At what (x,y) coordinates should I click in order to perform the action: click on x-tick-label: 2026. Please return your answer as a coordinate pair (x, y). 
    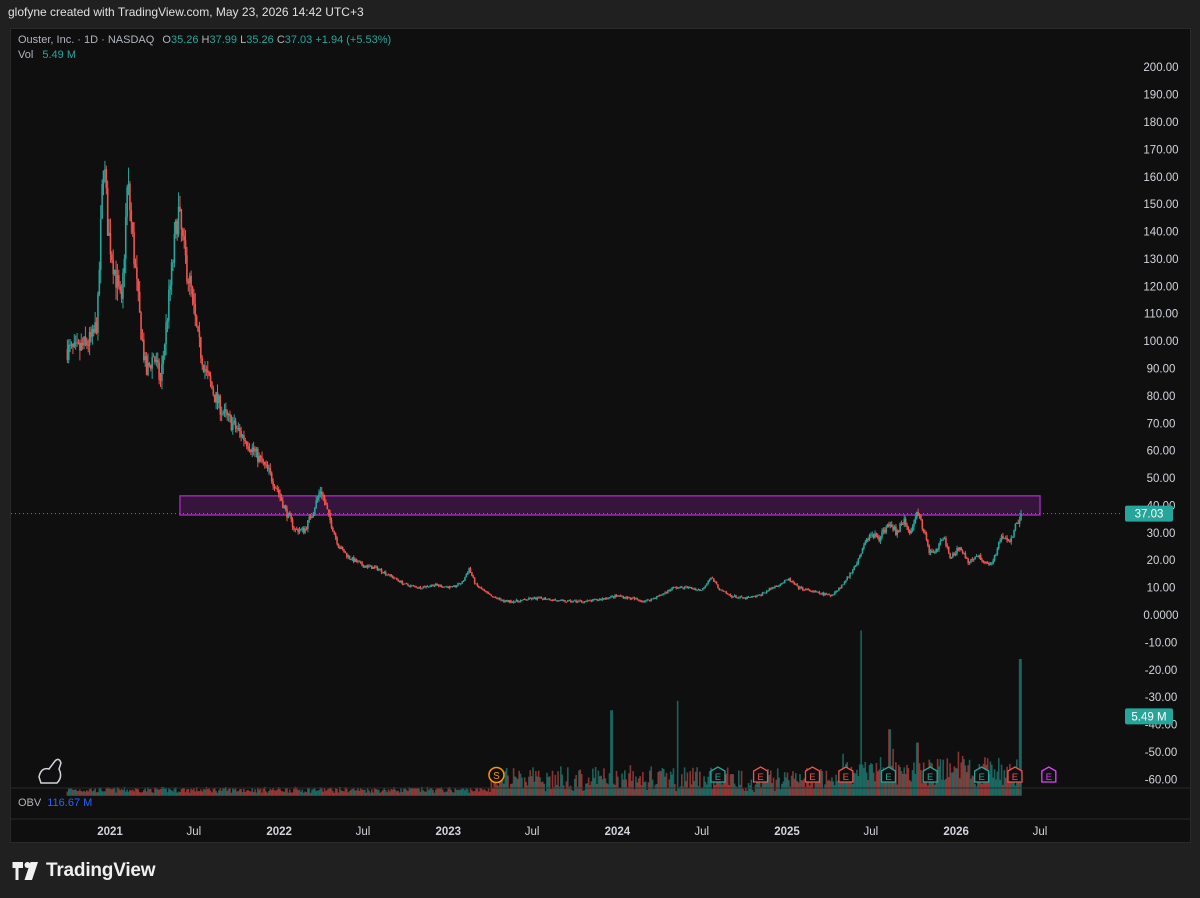
    Looking at the image, I should click on (956, 832).